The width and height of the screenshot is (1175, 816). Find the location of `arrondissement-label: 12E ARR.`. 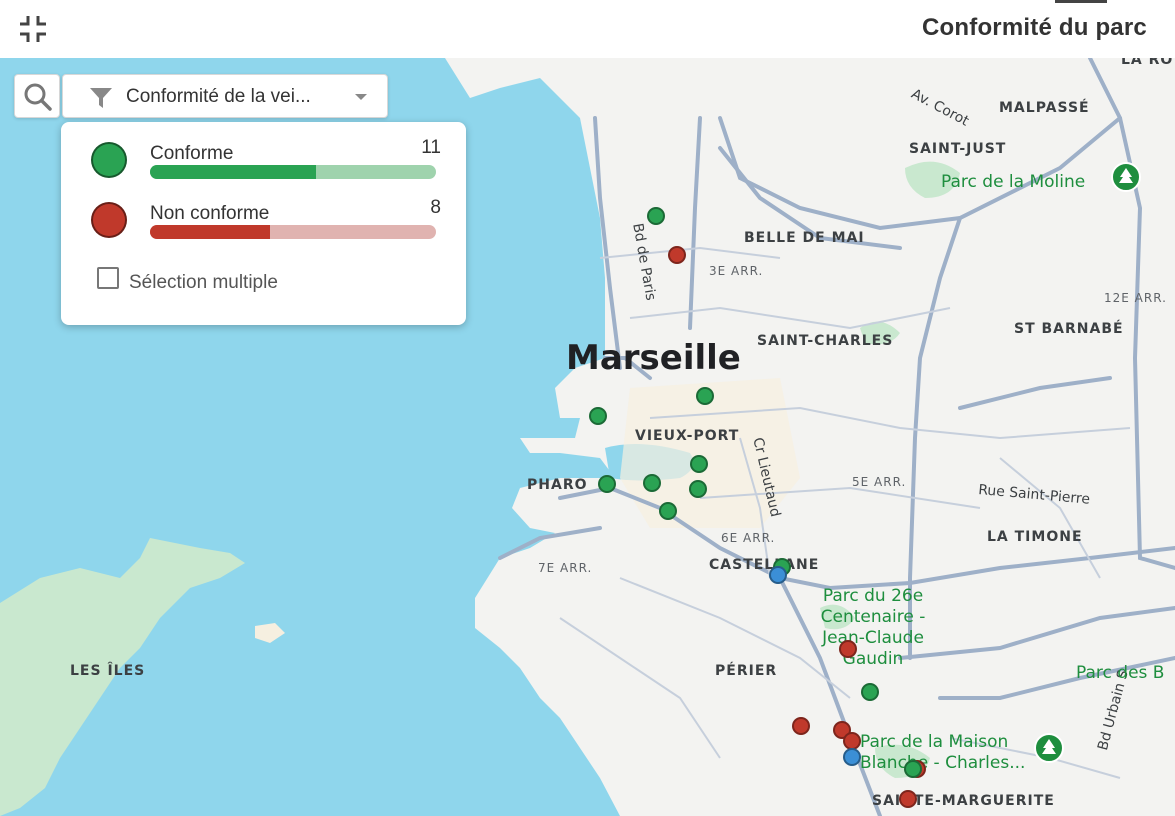

arrondissement-label: 12E ARR. is located at coordinates (1135, 298).